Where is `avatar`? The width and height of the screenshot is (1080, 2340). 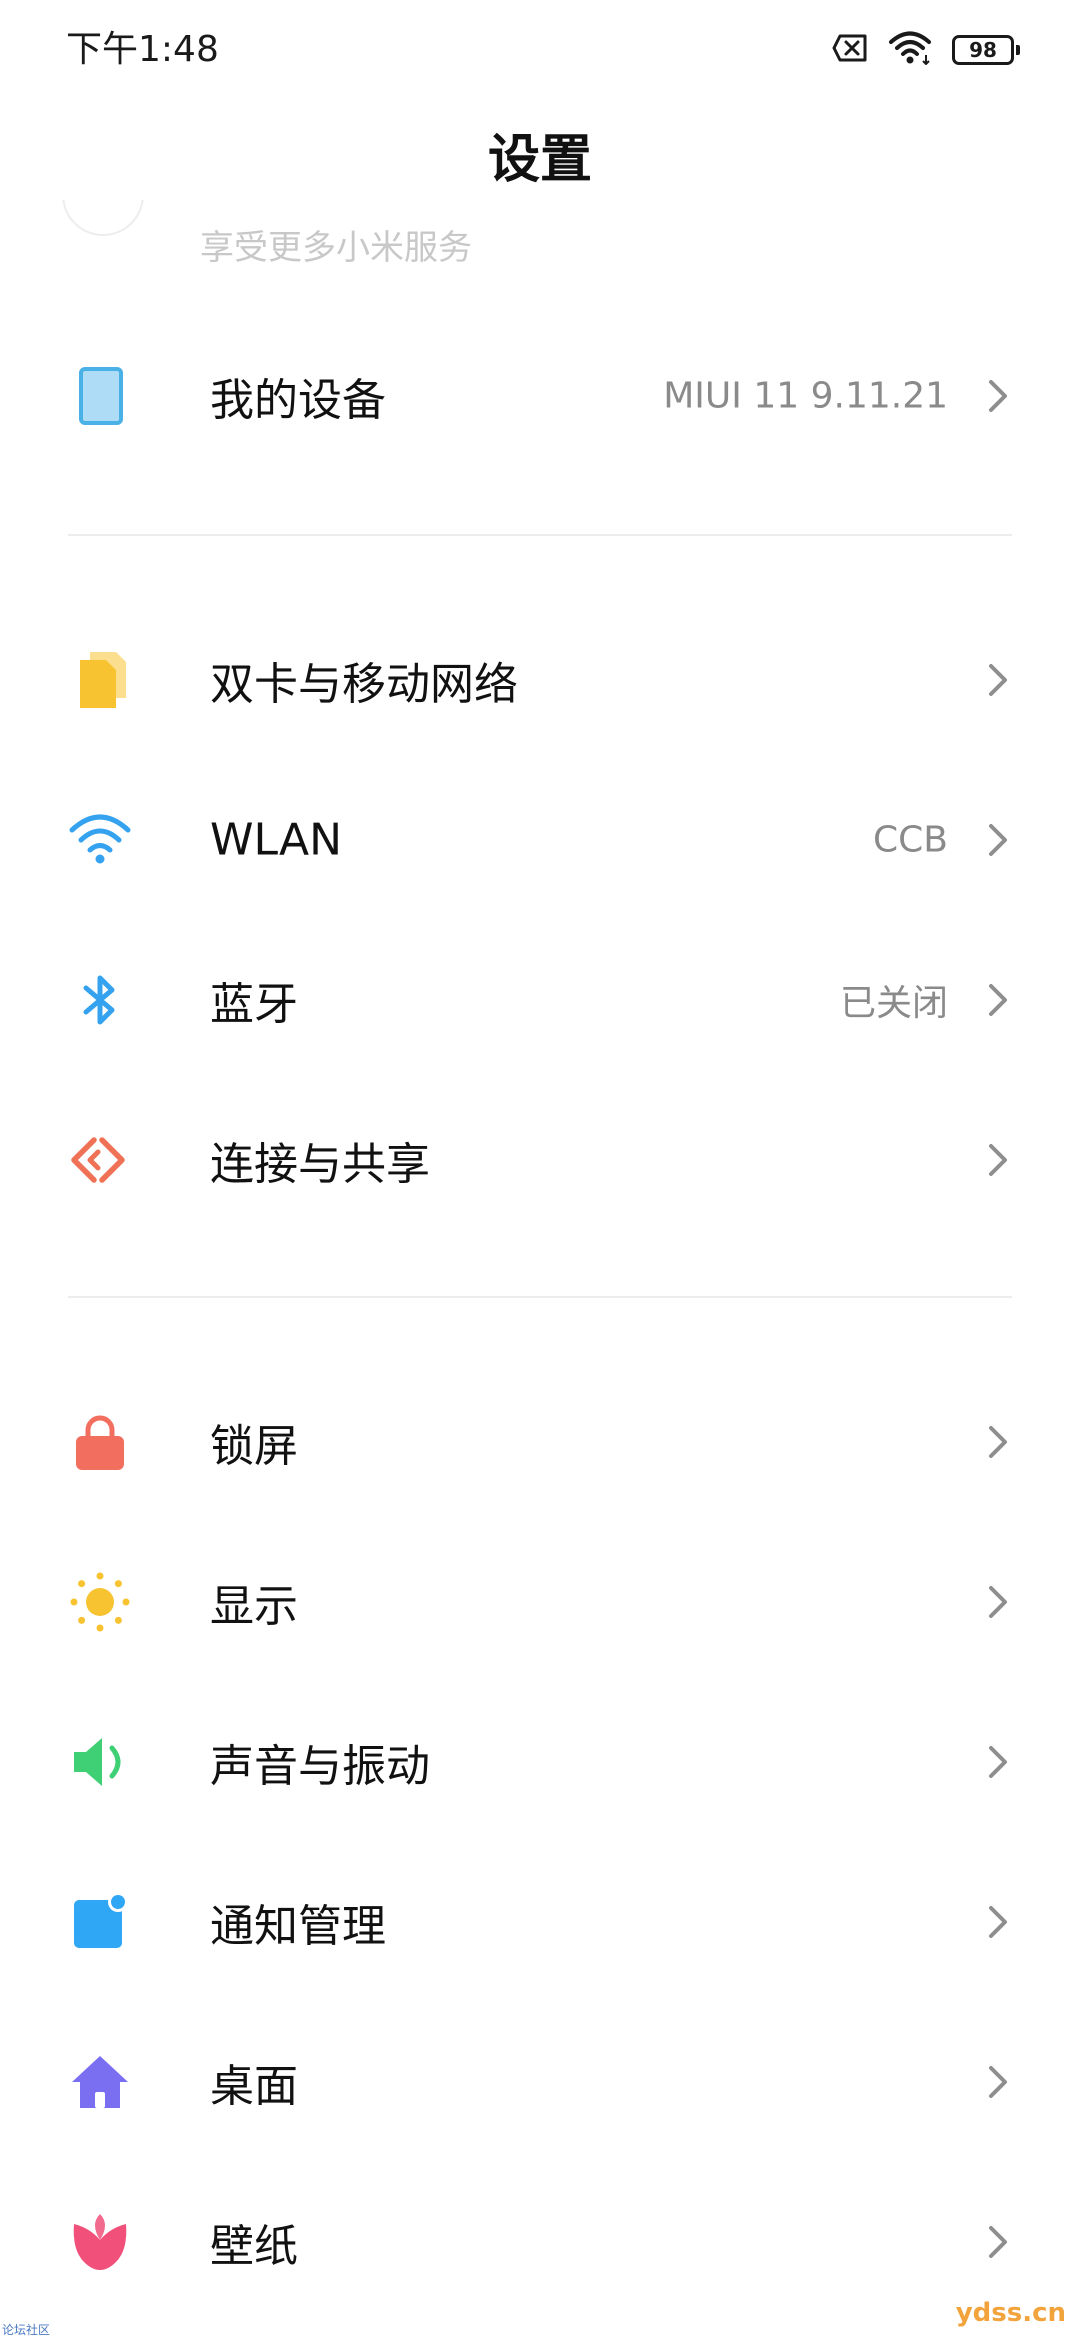 avatar is located at coordinates (103, 218).